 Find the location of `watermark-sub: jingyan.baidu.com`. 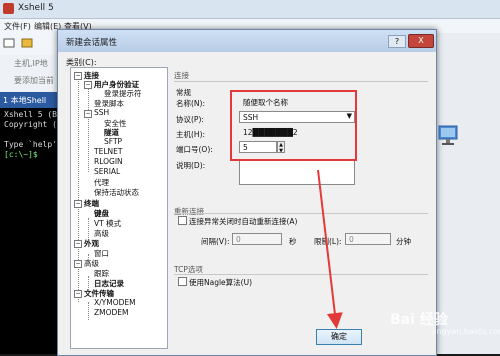

watermark-sub: jingyan.baidu.com is located at coordinates (466, 331).